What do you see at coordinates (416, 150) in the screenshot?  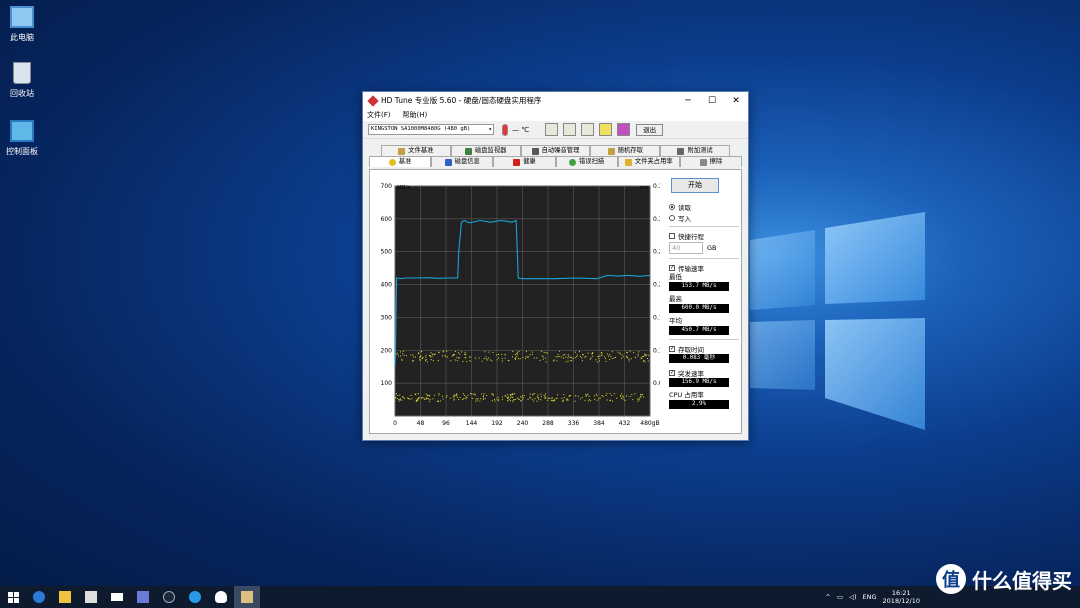 I see `tab-file-benchmark: 文件基准` at bounding box center [416, 150].